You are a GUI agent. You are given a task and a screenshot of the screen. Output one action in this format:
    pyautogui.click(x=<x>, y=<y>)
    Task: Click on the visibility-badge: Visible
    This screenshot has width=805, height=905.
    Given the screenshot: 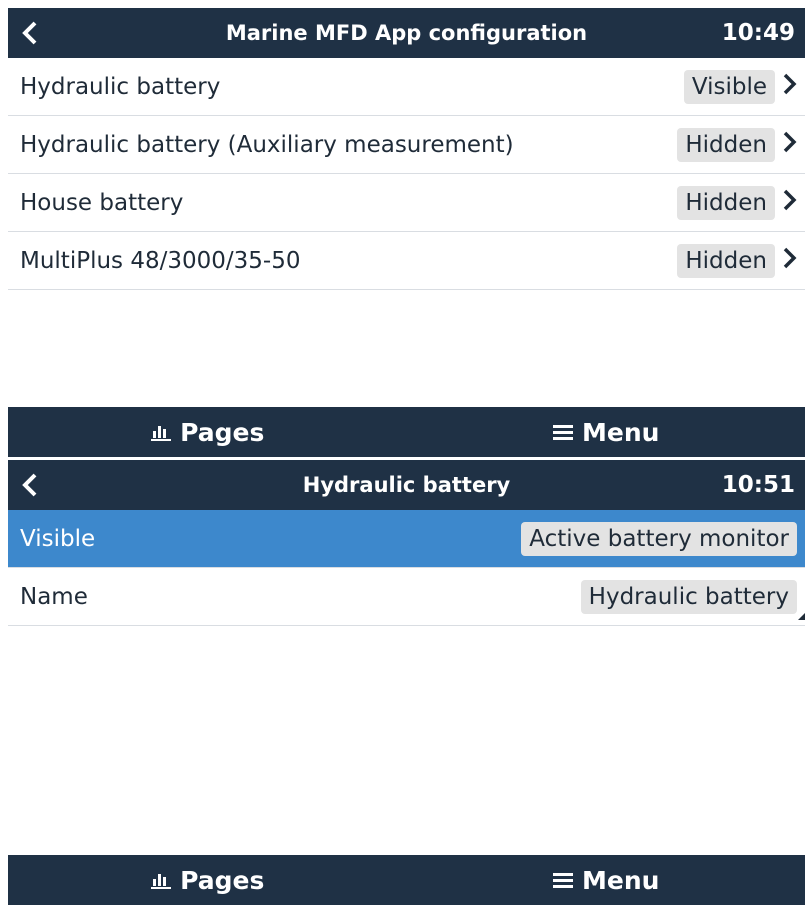 What is the action you would take?
    pyautogui.click(x=729, y=86)
    